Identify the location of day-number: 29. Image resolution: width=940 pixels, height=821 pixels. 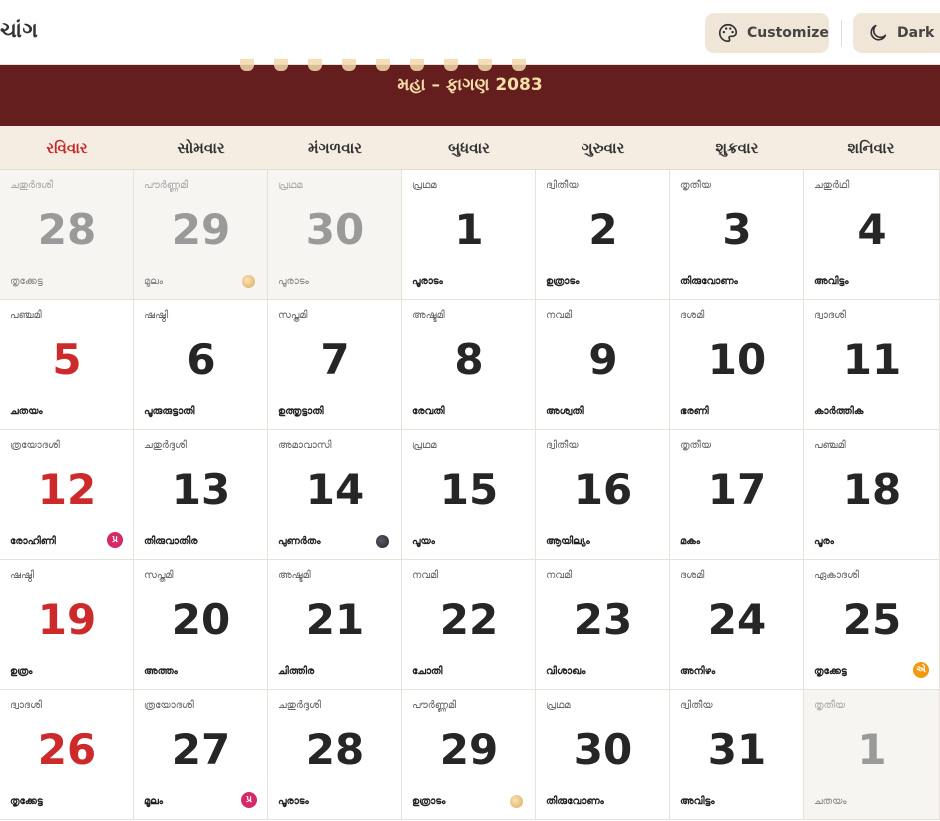
(469, 749).